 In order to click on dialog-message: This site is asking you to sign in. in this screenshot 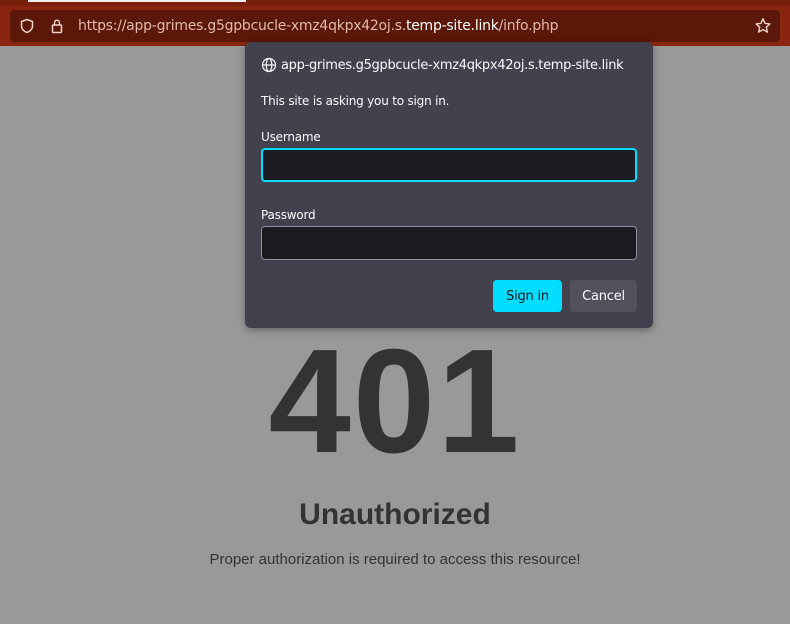, I will do `click(355, 101)`.